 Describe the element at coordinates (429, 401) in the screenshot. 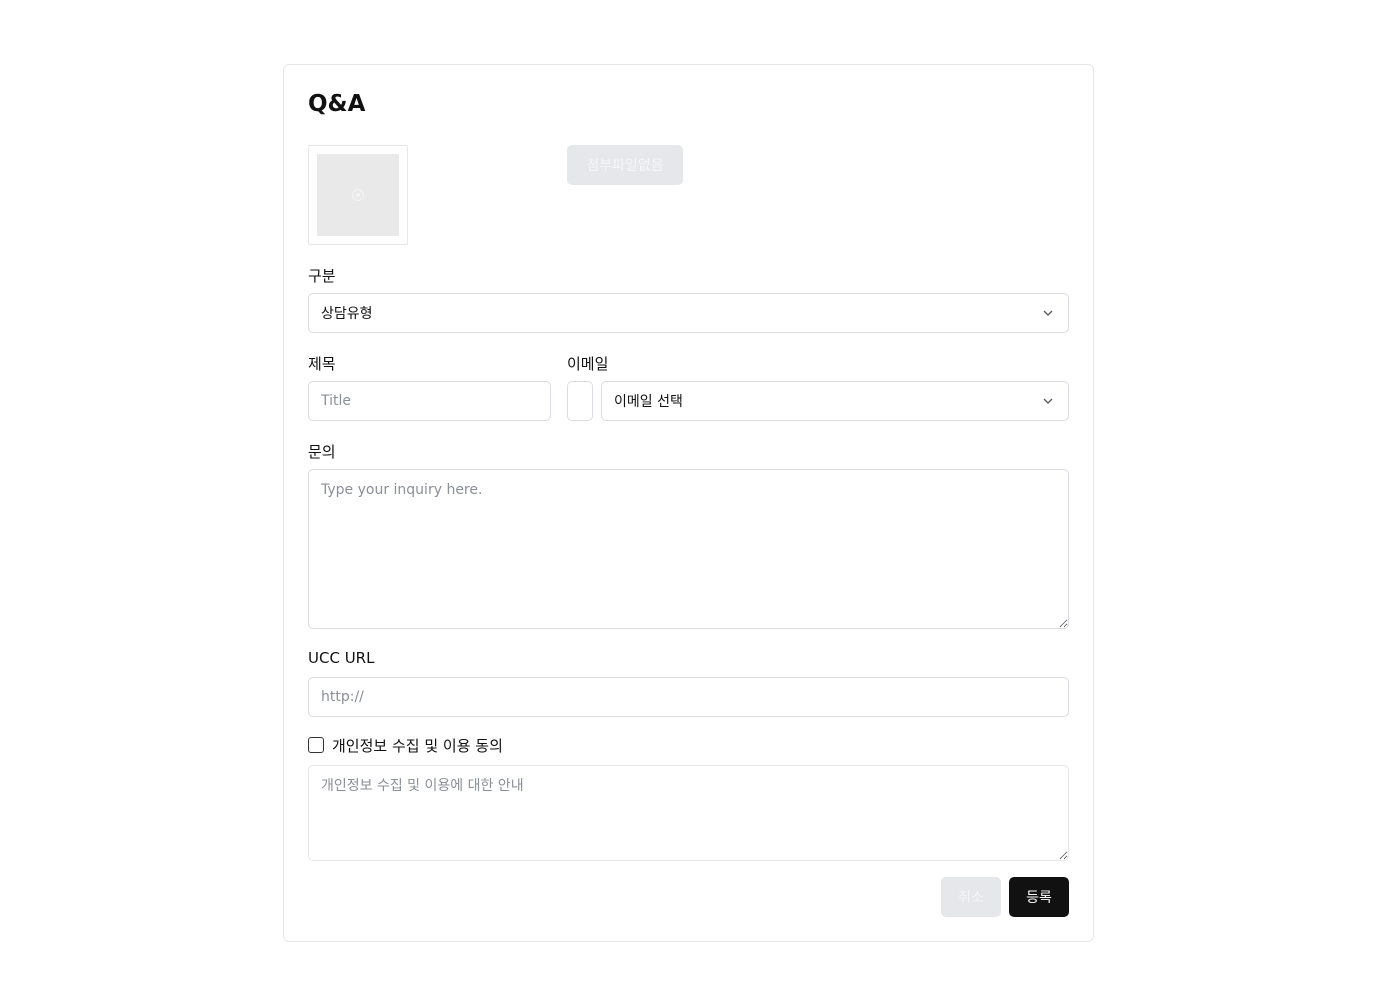

I see `subject-input` at that location.